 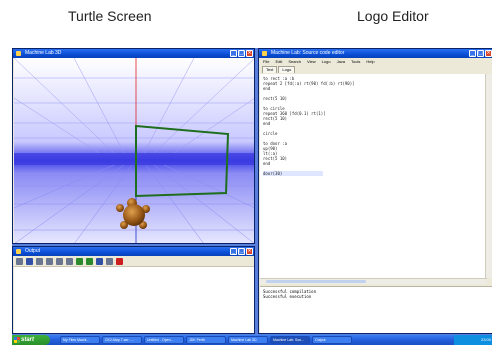 I want to click on menu-file: File, so click(x=266, y=61).